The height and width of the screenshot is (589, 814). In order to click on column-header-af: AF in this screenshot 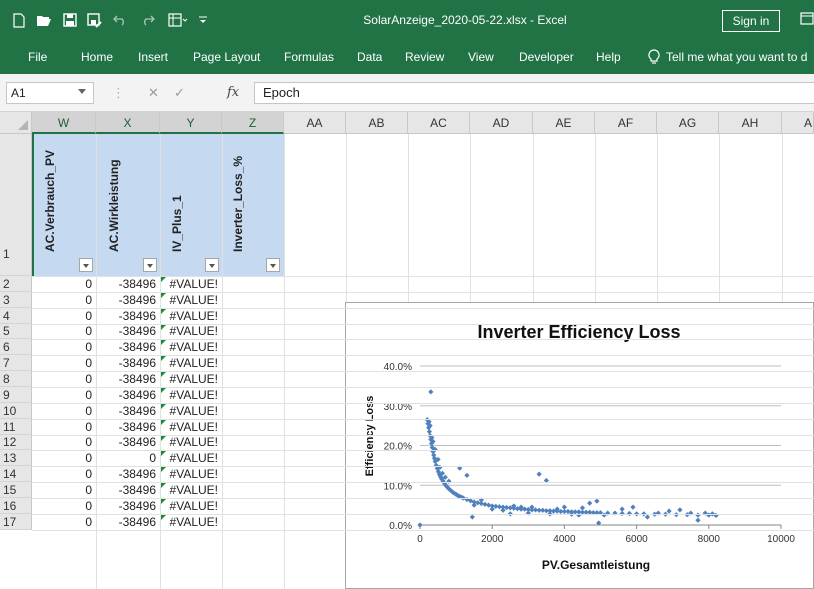, I will do `click(626, 123)`.